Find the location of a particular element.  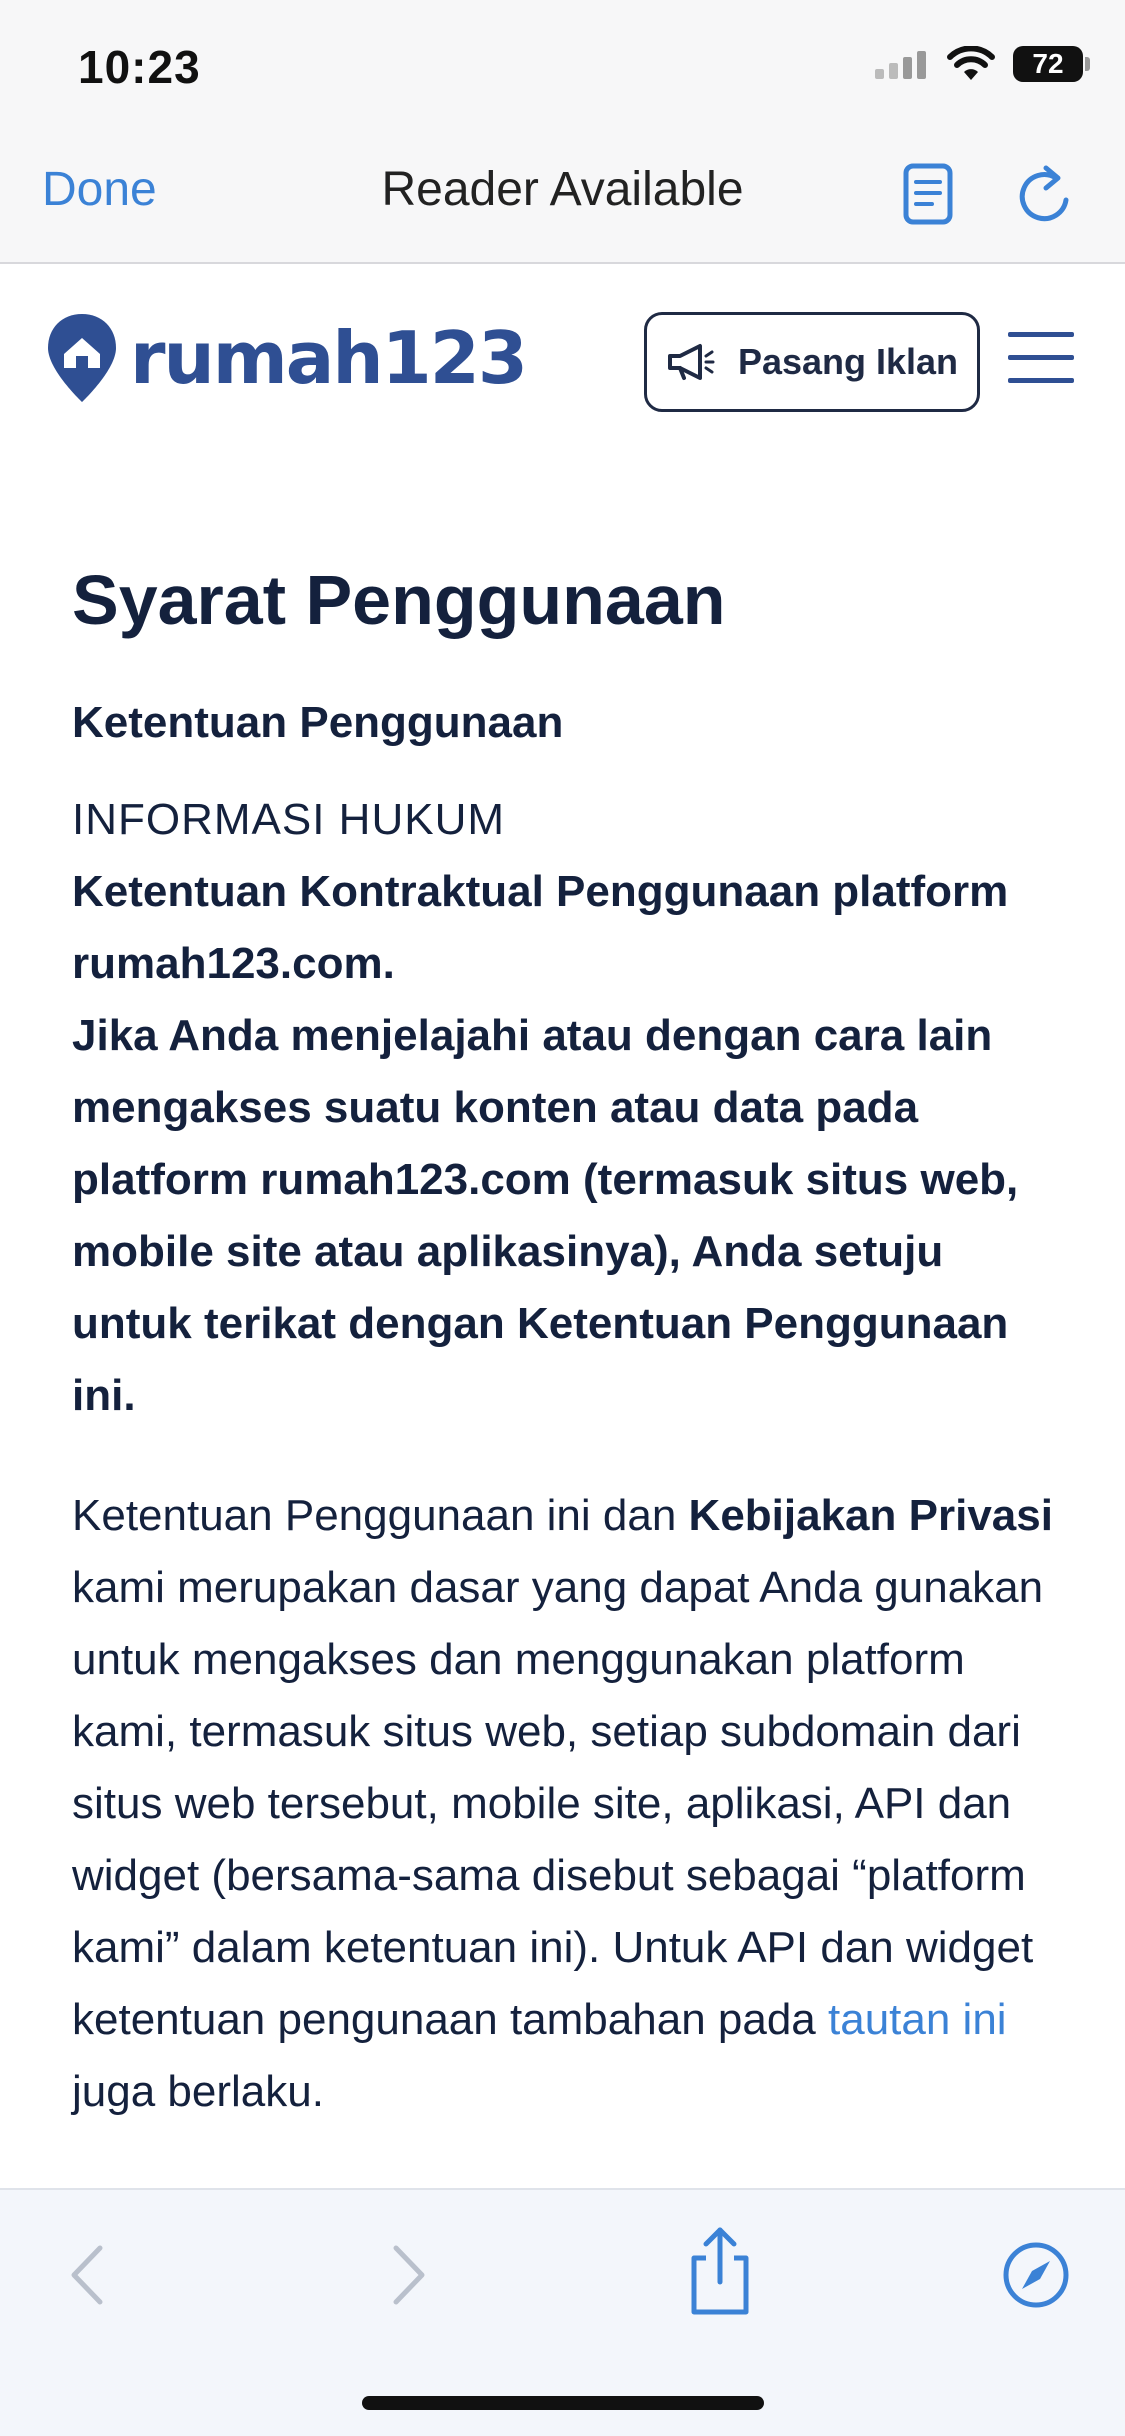

site-logo: rumah123 is located at coordinates (286, 358).